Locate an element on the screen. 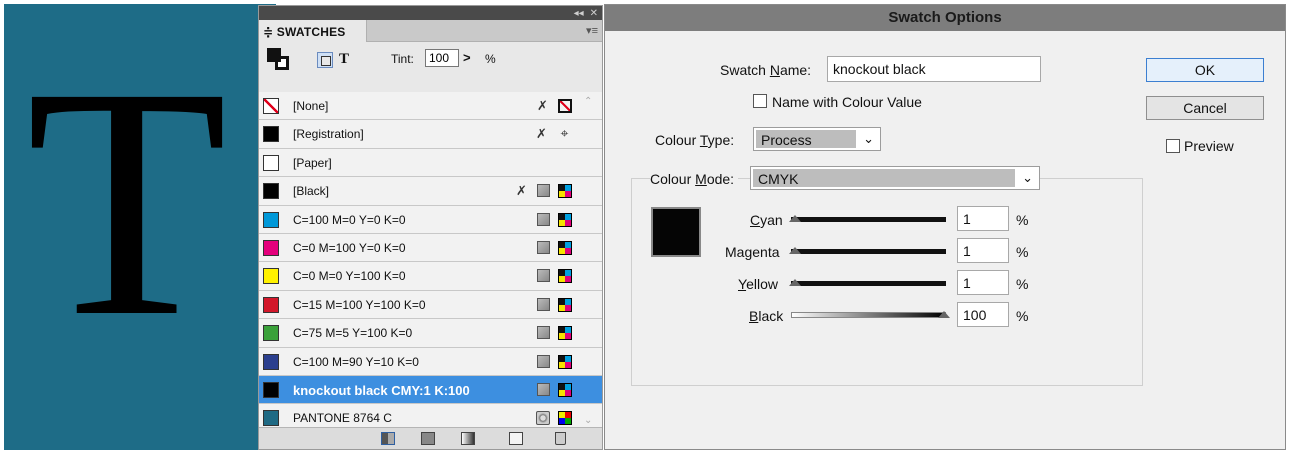 The image size is (1290, 454). swatch-name: [Registration] is located at coordinates (328, 134).